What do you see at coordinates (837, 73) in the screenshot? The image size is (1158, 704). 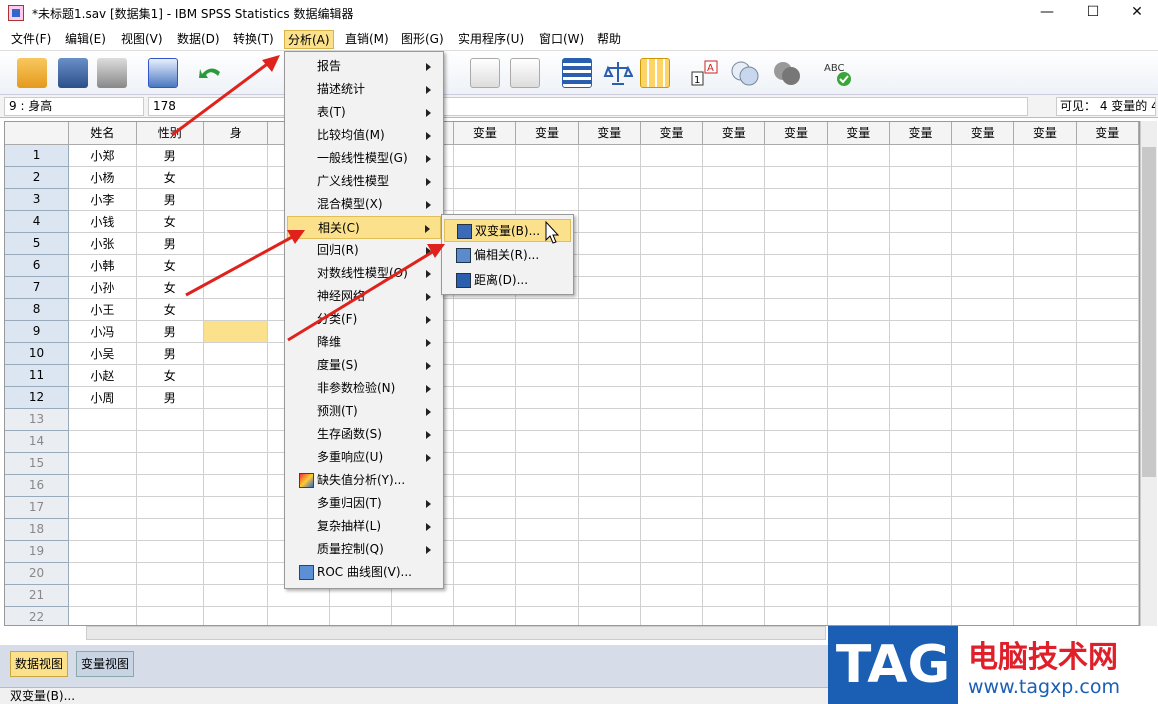 I see `spell-check-icon: ABC` at bounding box center [837, 73].